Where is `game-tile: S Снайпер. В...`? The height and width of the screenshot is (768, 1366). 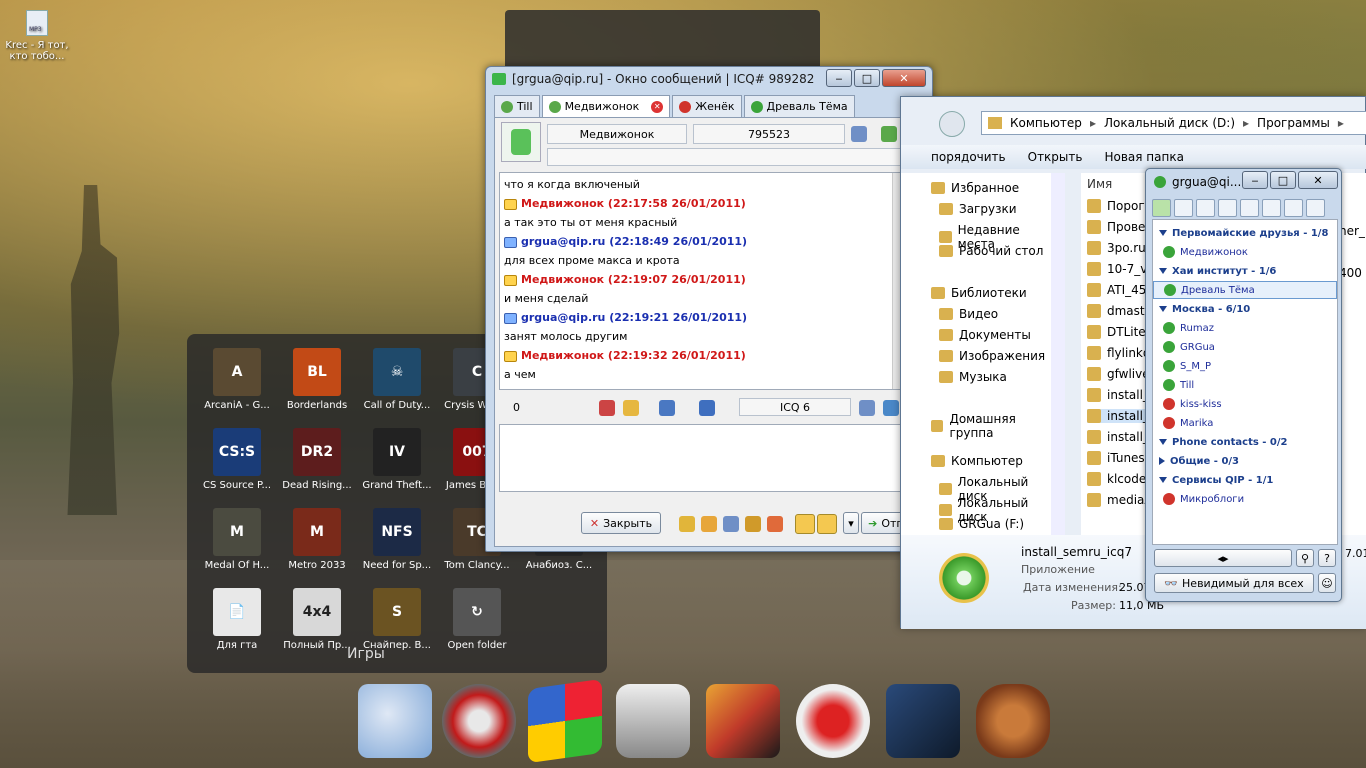 game-tile: S Снайпер. В... is located at coordinates (397, 619).